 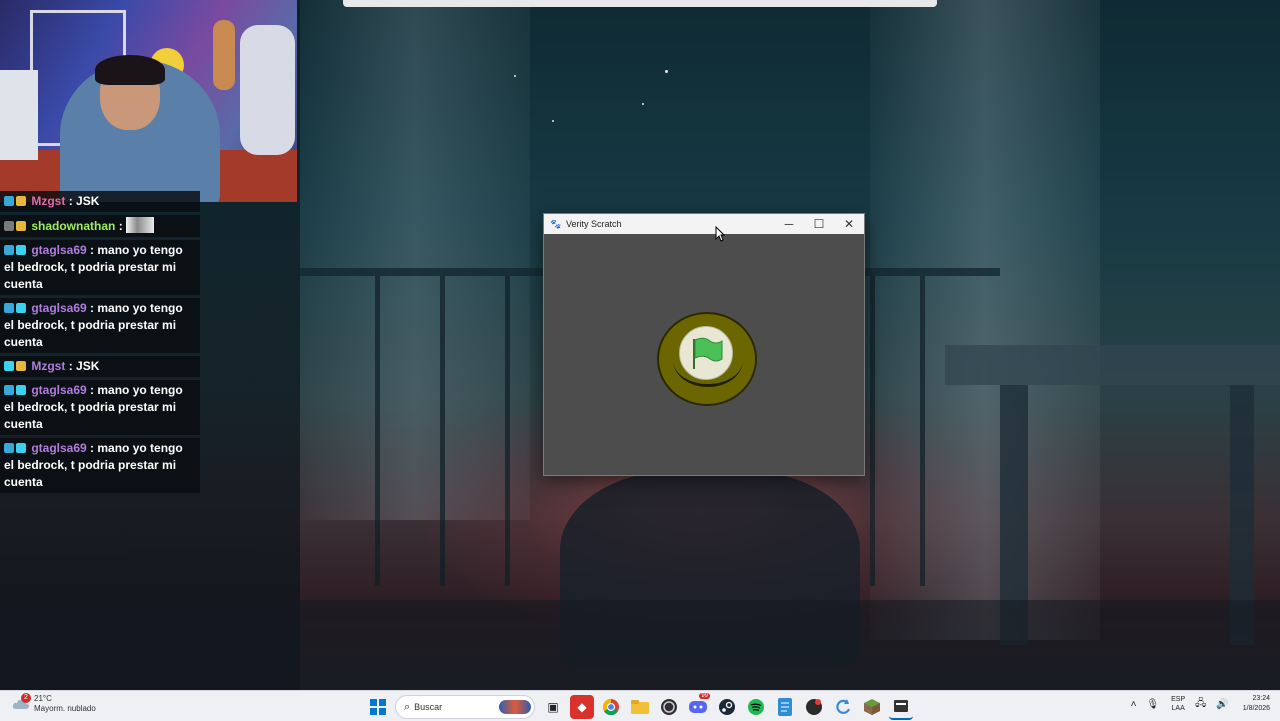 What do you see at coordinates (704, 696) in the screenshot?
I see `notification-badge: 99` at bounding box center [704, 696].